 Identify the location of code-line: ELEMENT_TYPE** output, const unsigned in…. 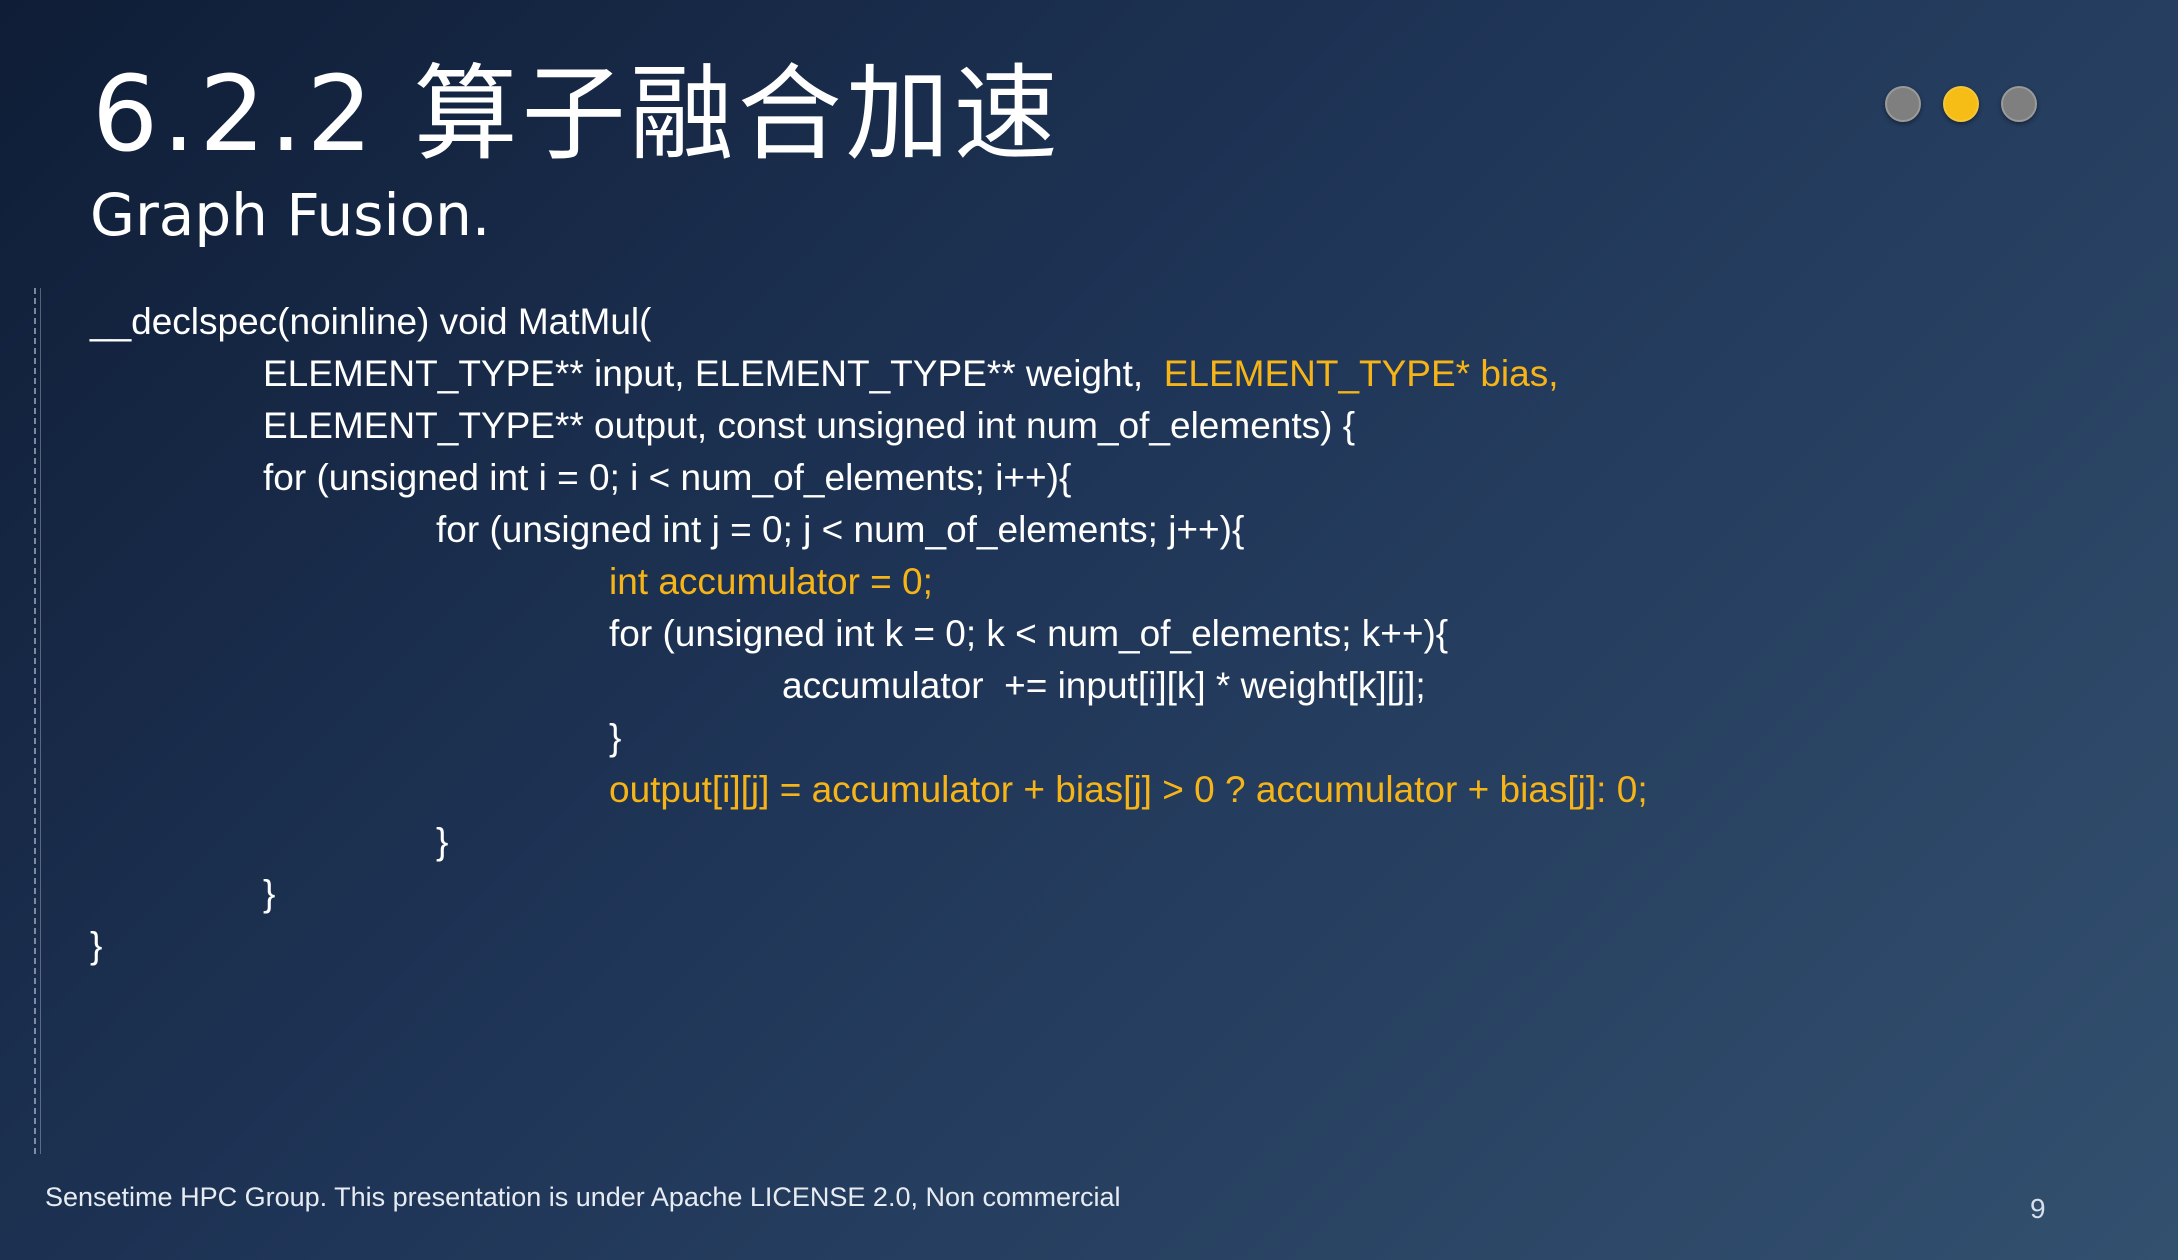
(809, 425).